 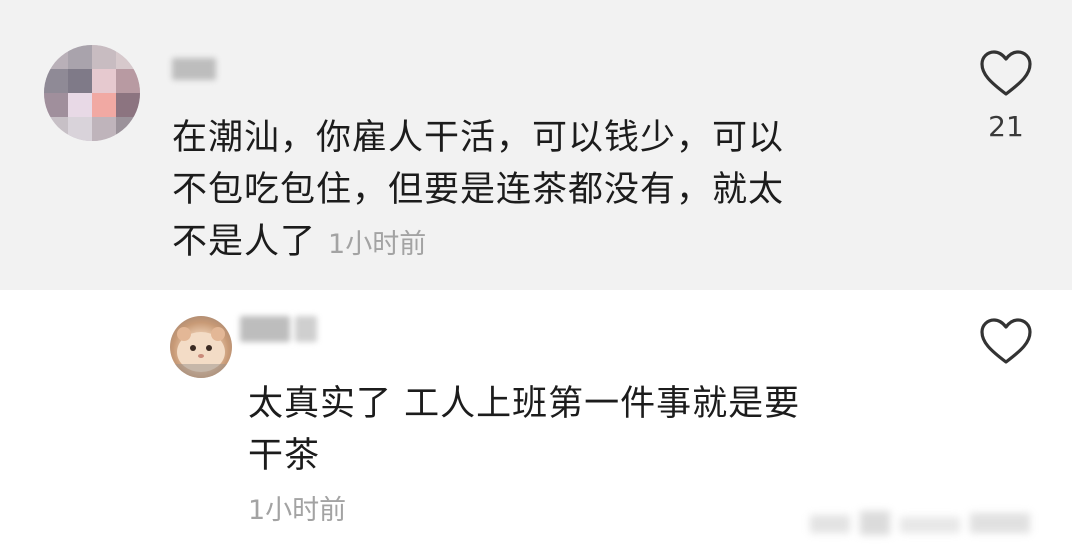 I want to click on comment-line: 不是人了 1小时前, so click(x=542, y=243).